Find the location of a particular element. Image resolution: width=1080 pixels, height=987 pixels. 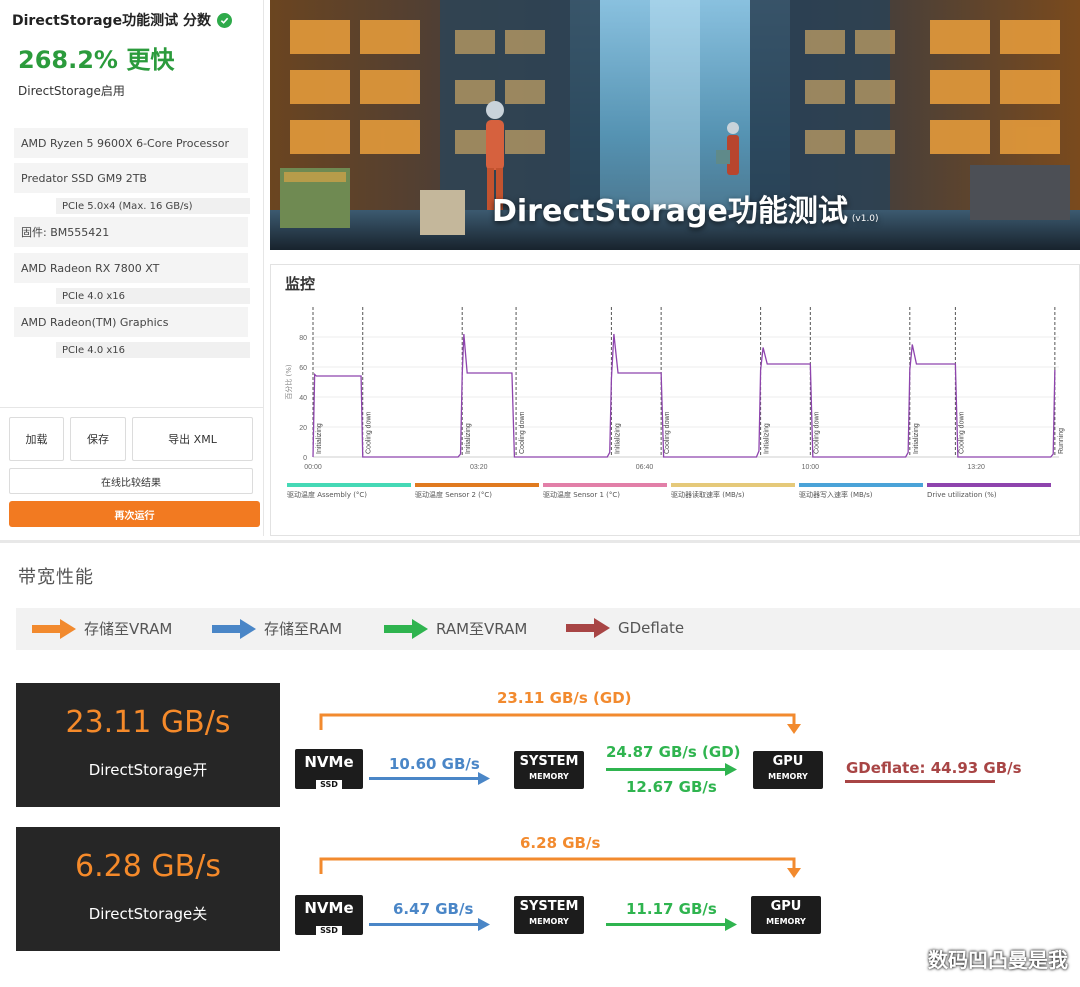

score-value: 268.2% 更快 is located at coordinates (96, 60).